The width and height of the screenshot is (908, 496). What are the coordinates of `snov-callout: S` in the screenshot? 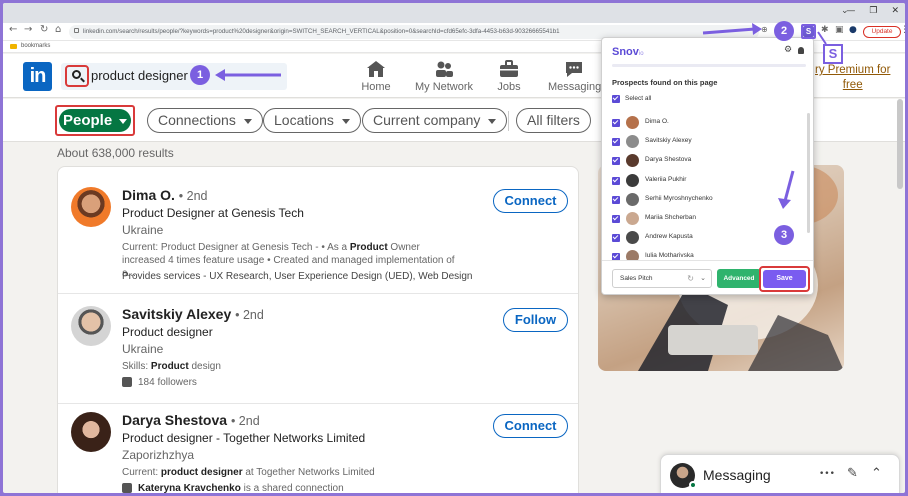 It's located at (833, 54).